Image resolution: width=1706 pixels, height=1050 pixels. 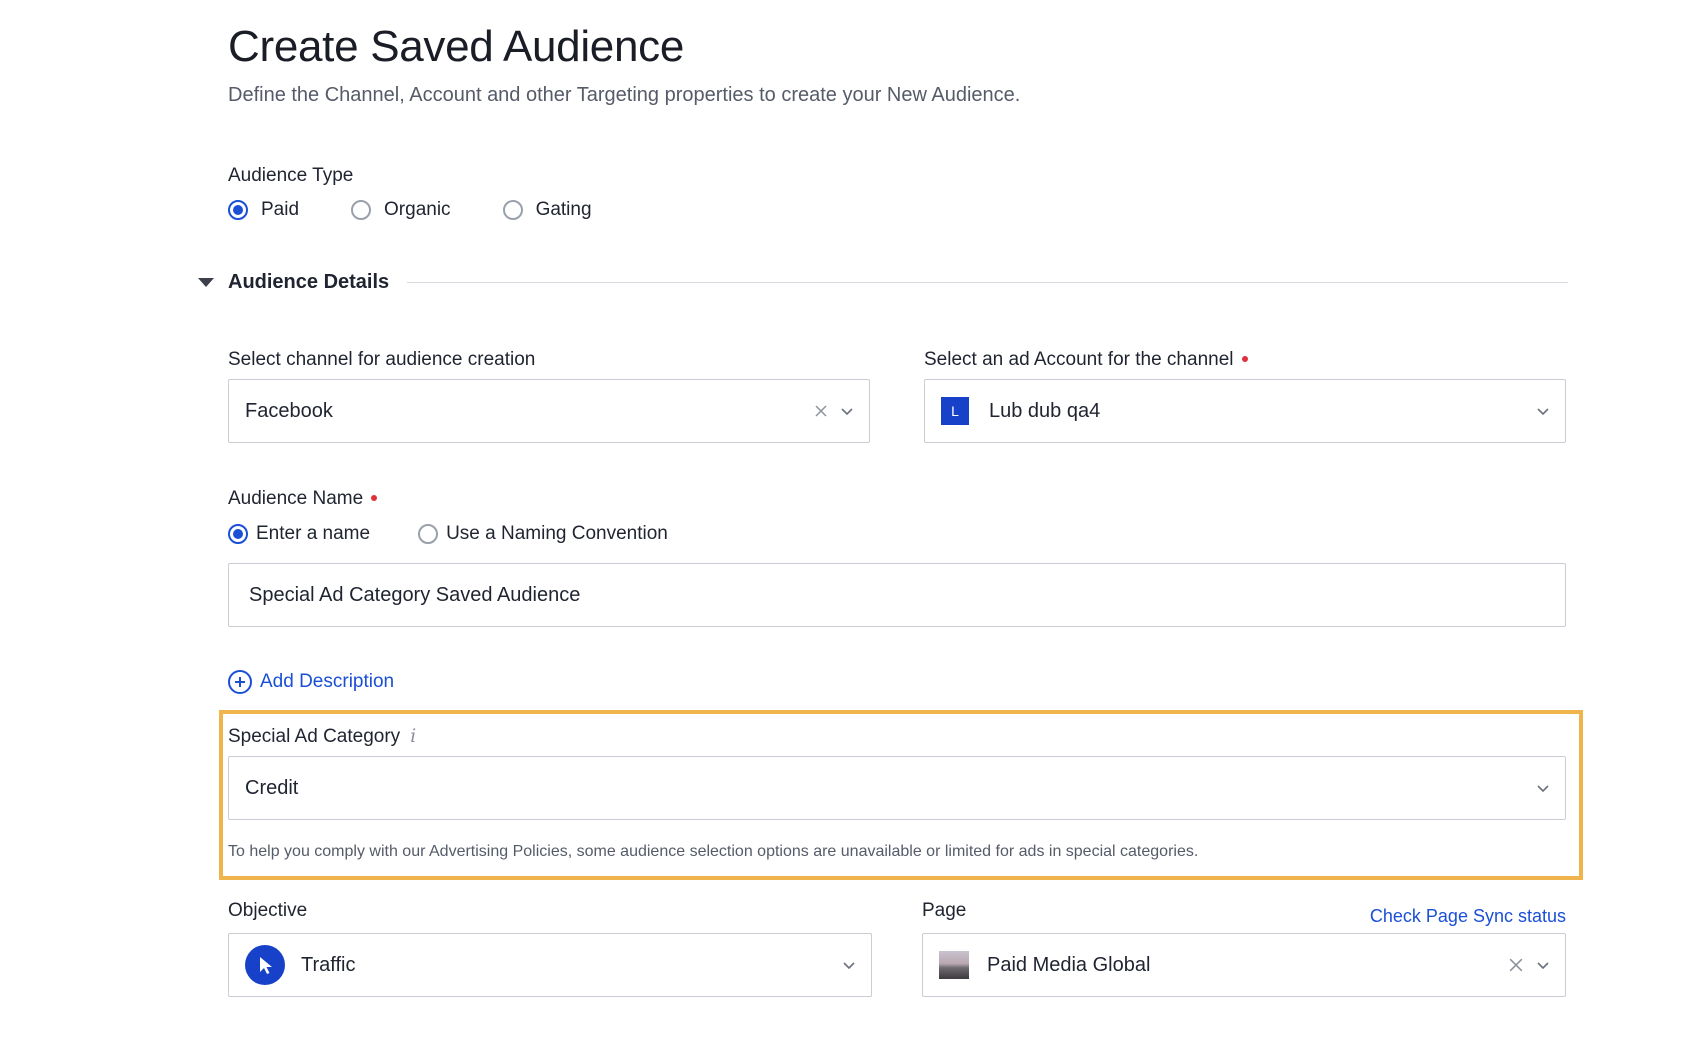 What do you see at coordinates (268, 910) in the screenshot?
I see `objective-label: Objective` at bounding box center [268, 910].